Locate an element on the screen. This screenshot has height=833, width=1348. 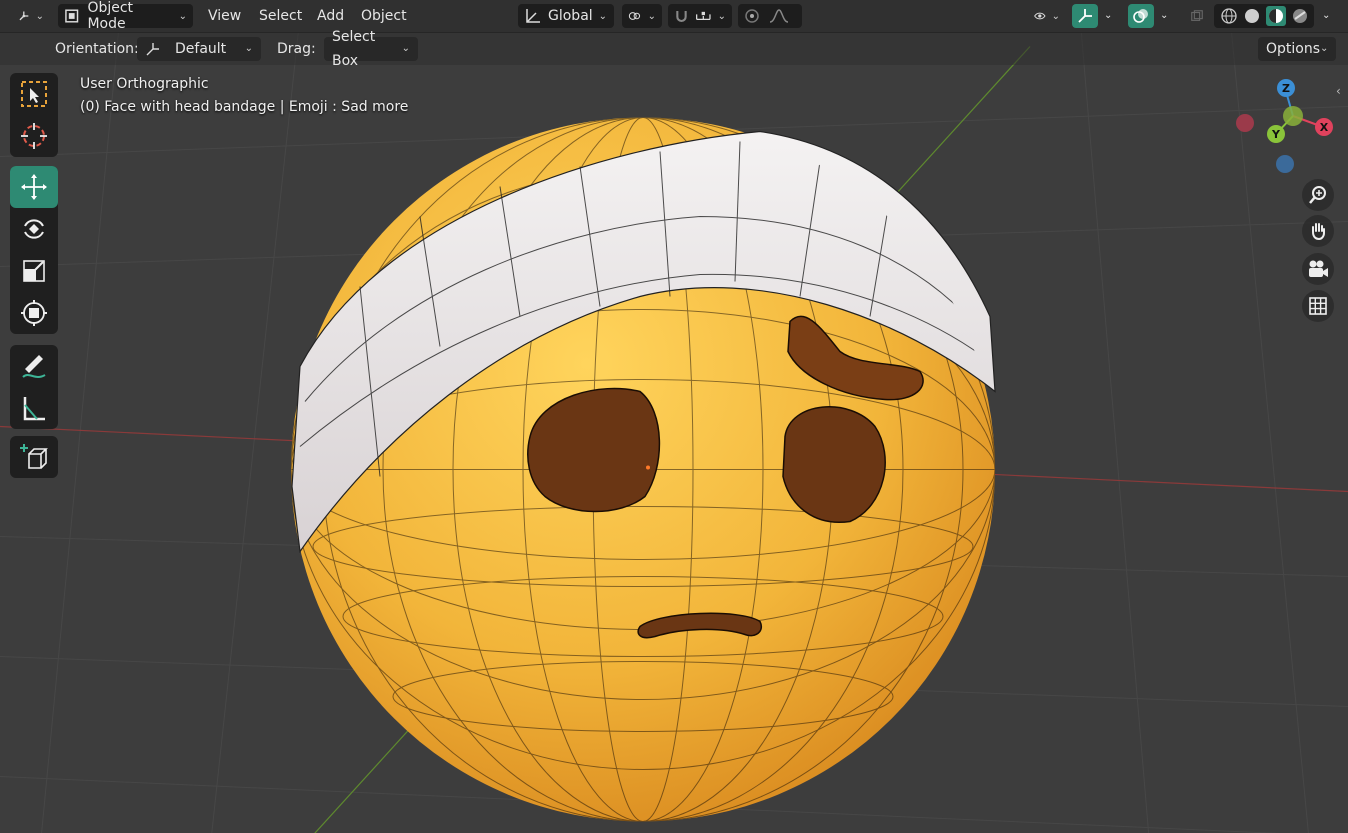
magnet-icon is located at coordinates (681, 16).